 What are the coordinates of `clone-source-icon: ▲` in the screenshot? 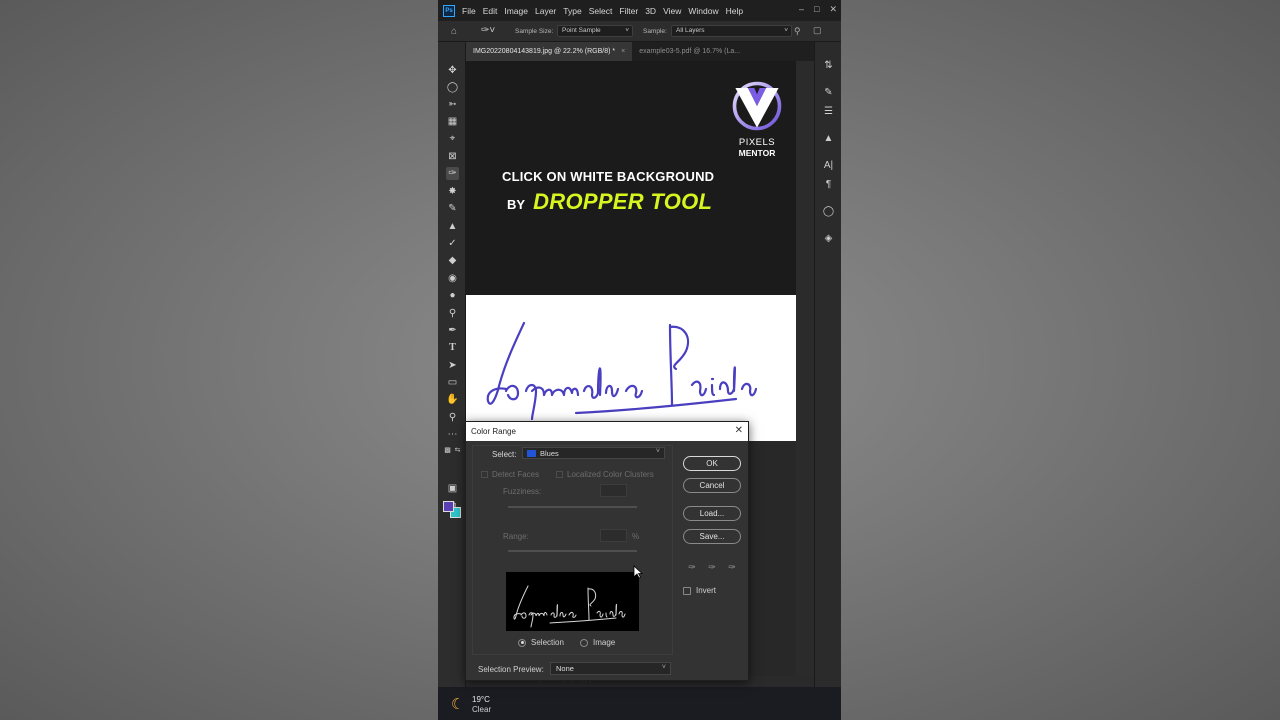 It's located at (828, 138).